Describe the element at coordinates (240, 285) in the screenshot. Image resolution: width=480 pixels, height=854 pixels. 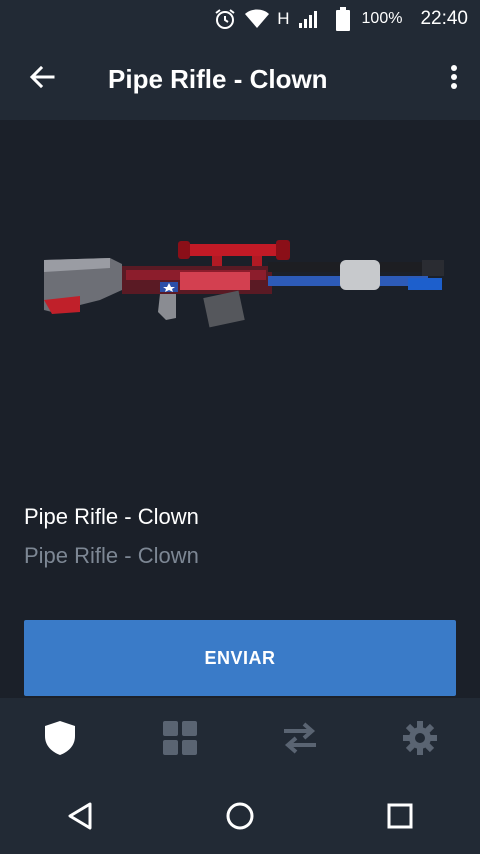
I see `weapon-image` at that location.